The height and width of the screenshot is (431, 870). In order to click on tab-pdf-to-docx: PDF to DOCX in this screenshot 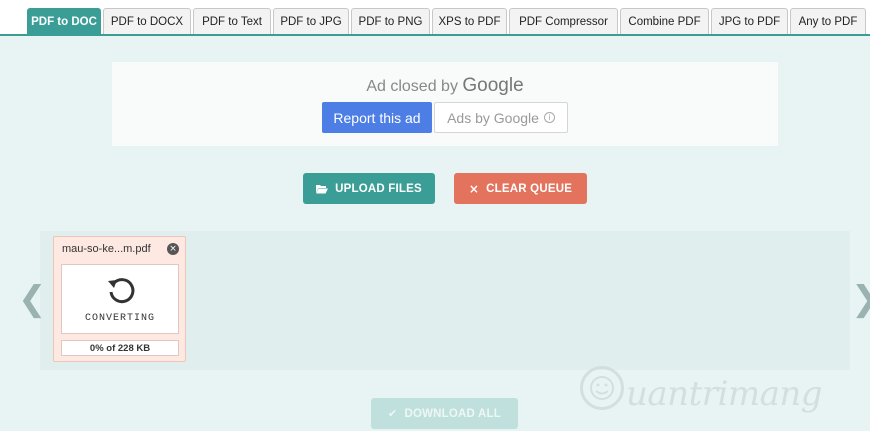, I will do `click(147, 21)`.